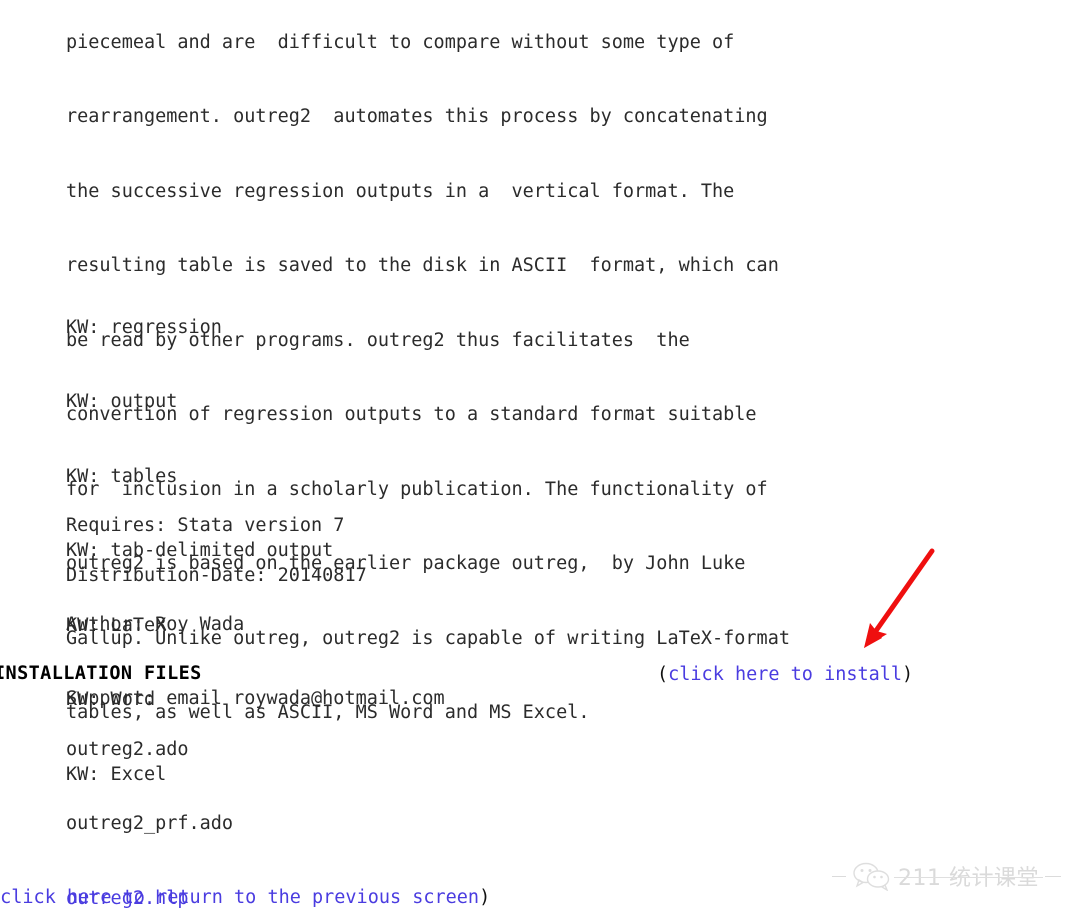  Describe the element at coordinates (540, 824) in the screenshot. I see `file-list-item: outreg2_prf.ado` at that location.